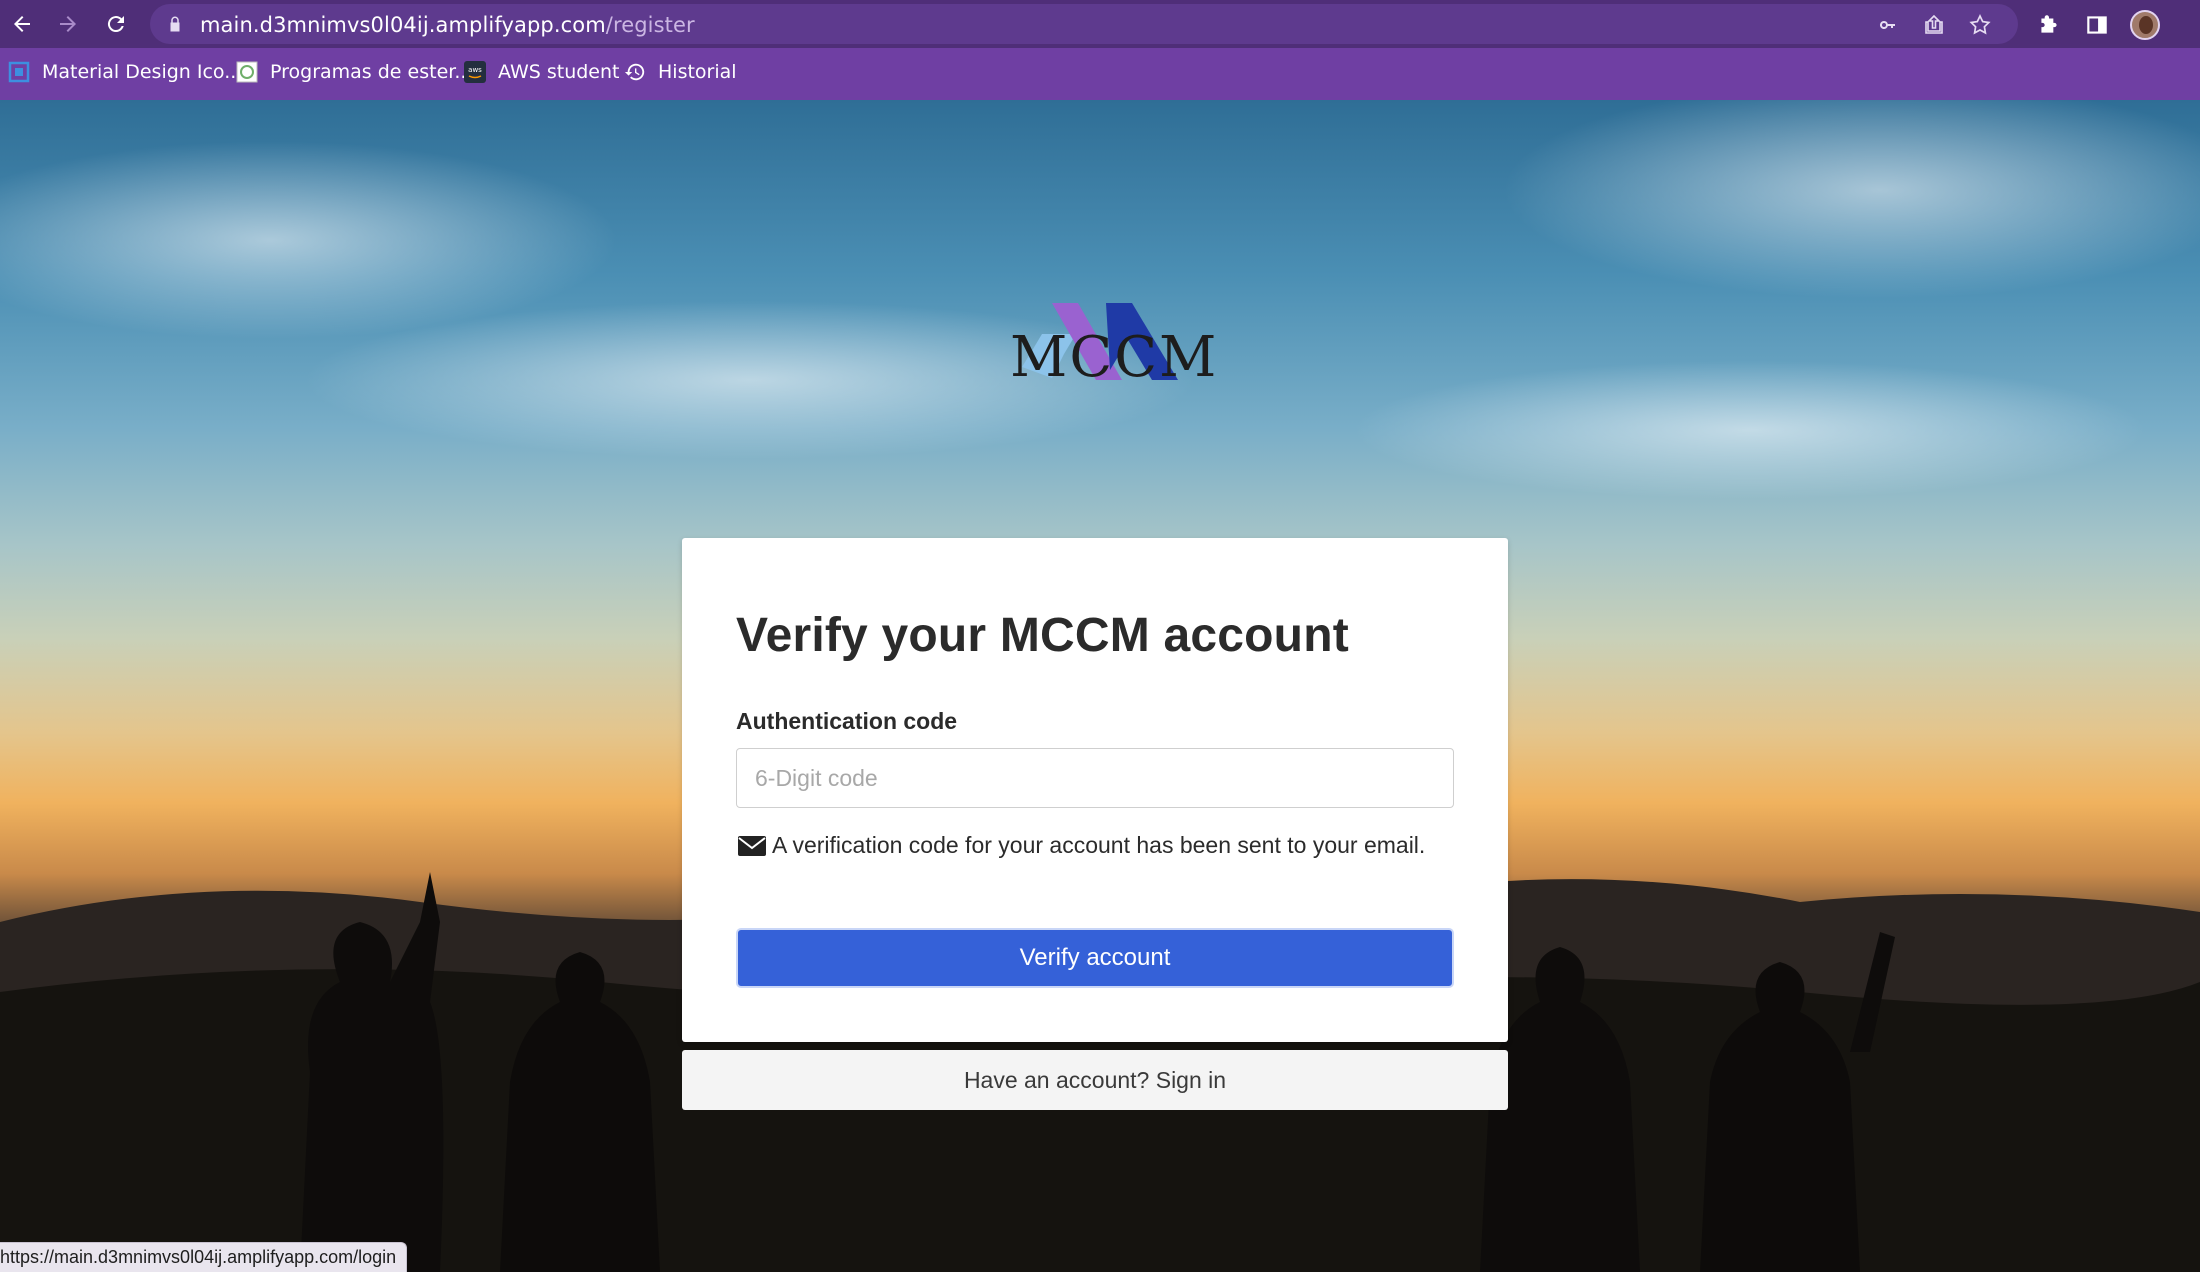 The height and width of the screenshot is (1272, 2200). What do you see at coordinates (19, 72) in the screenshot?
I see `material-design-icon` at bounding box center [19, 72].